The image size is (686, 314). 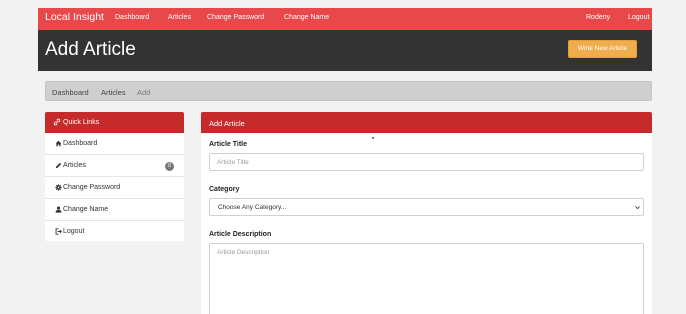 What do you see at coordinates (602, 49) in the screenshot?
I see `write-new-article-button: Write New Article` at bounding box center [602, 49].